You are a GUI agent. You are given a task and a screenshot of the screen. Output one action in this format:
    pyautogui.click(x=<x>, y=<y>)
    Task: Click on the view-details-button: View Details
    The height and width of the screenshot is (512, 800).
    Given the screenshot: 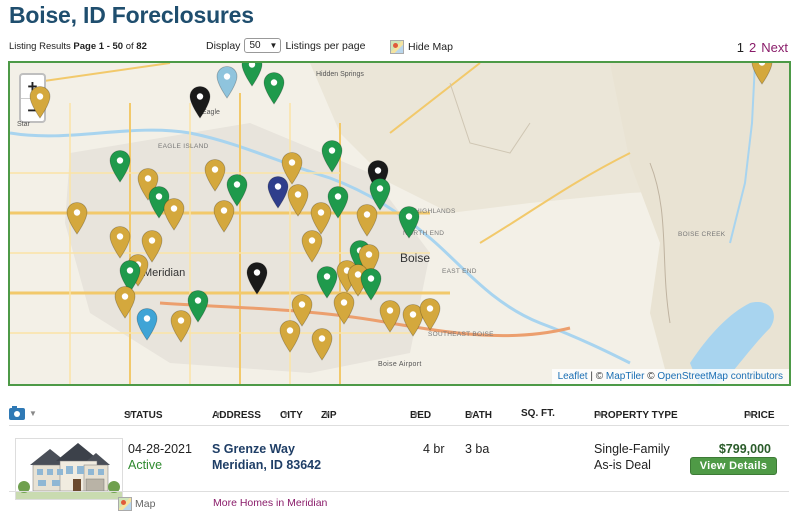 What is the action you would take?
    pyautogui.click(x=733, y=466)
    